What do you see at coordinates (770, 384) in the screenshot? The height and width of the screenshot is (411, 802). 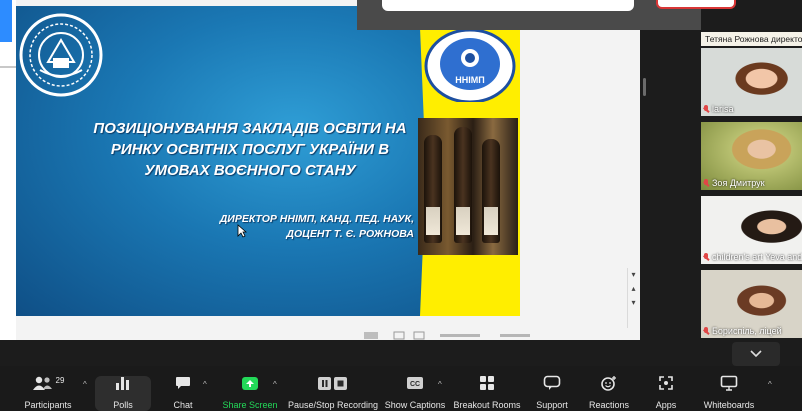 I see `whiteboards-options-caret: ^` at bounding box center [770, 384].